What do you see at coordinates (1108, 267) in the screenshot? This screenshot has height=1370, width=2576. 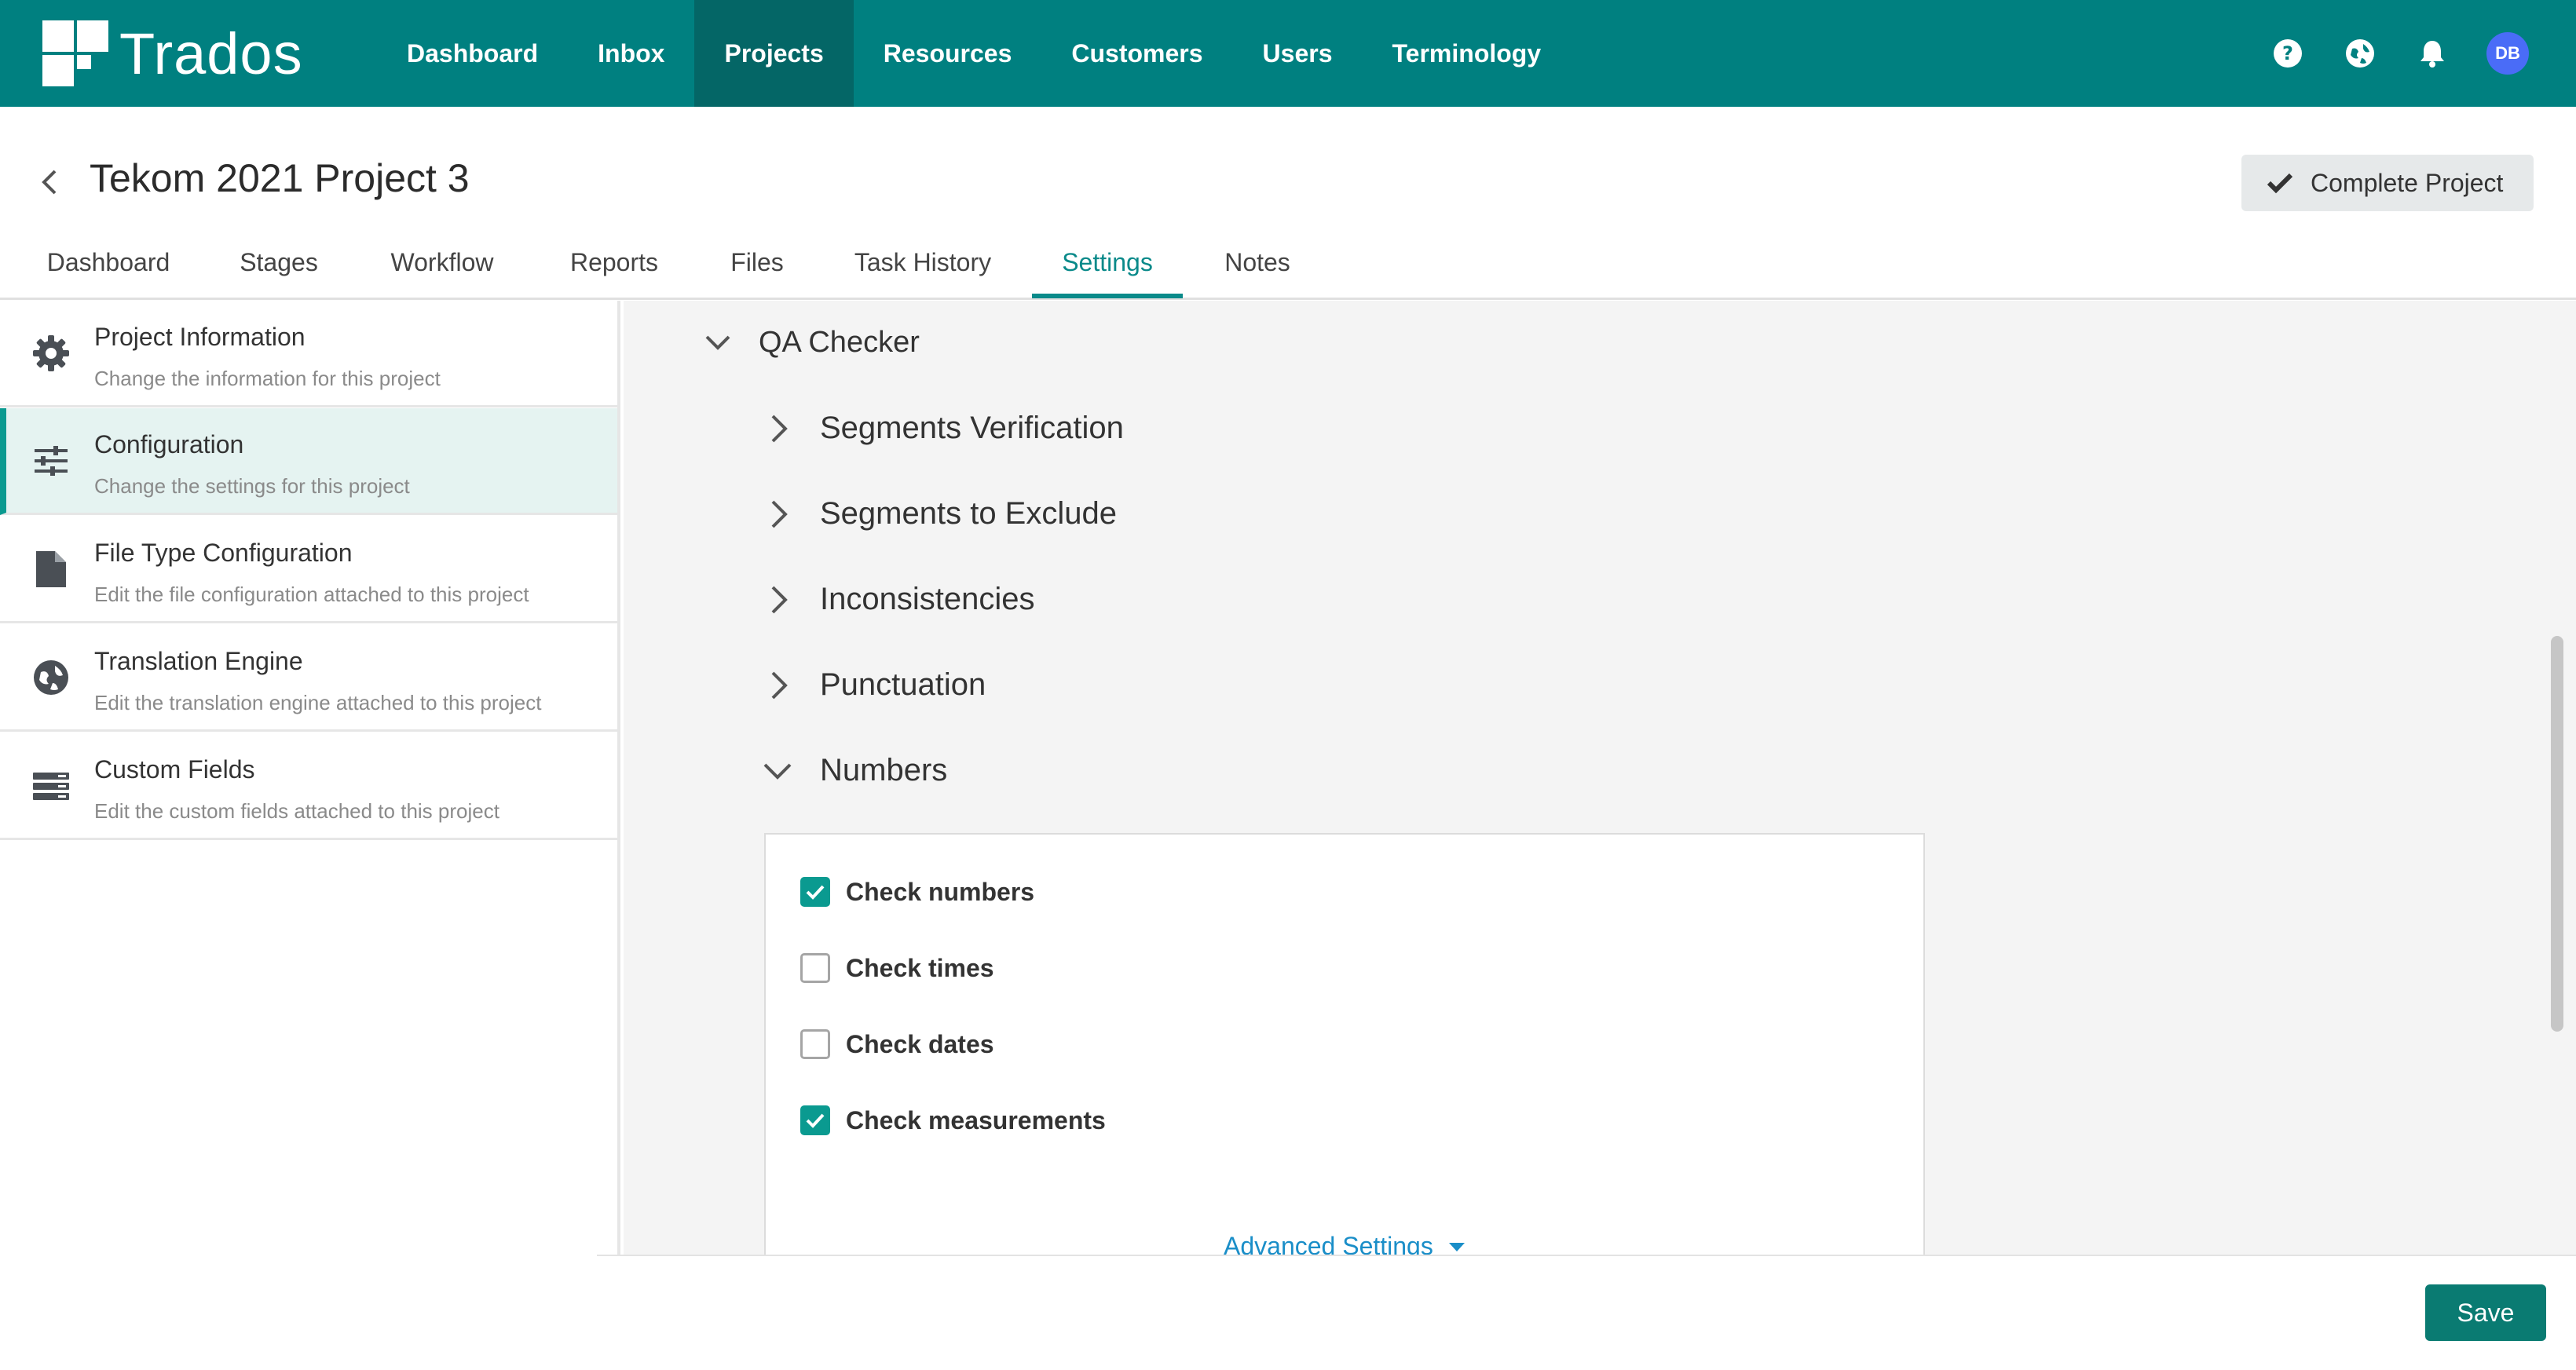 I see `tab-settings: Settings` at bounding box center [1108, 267].